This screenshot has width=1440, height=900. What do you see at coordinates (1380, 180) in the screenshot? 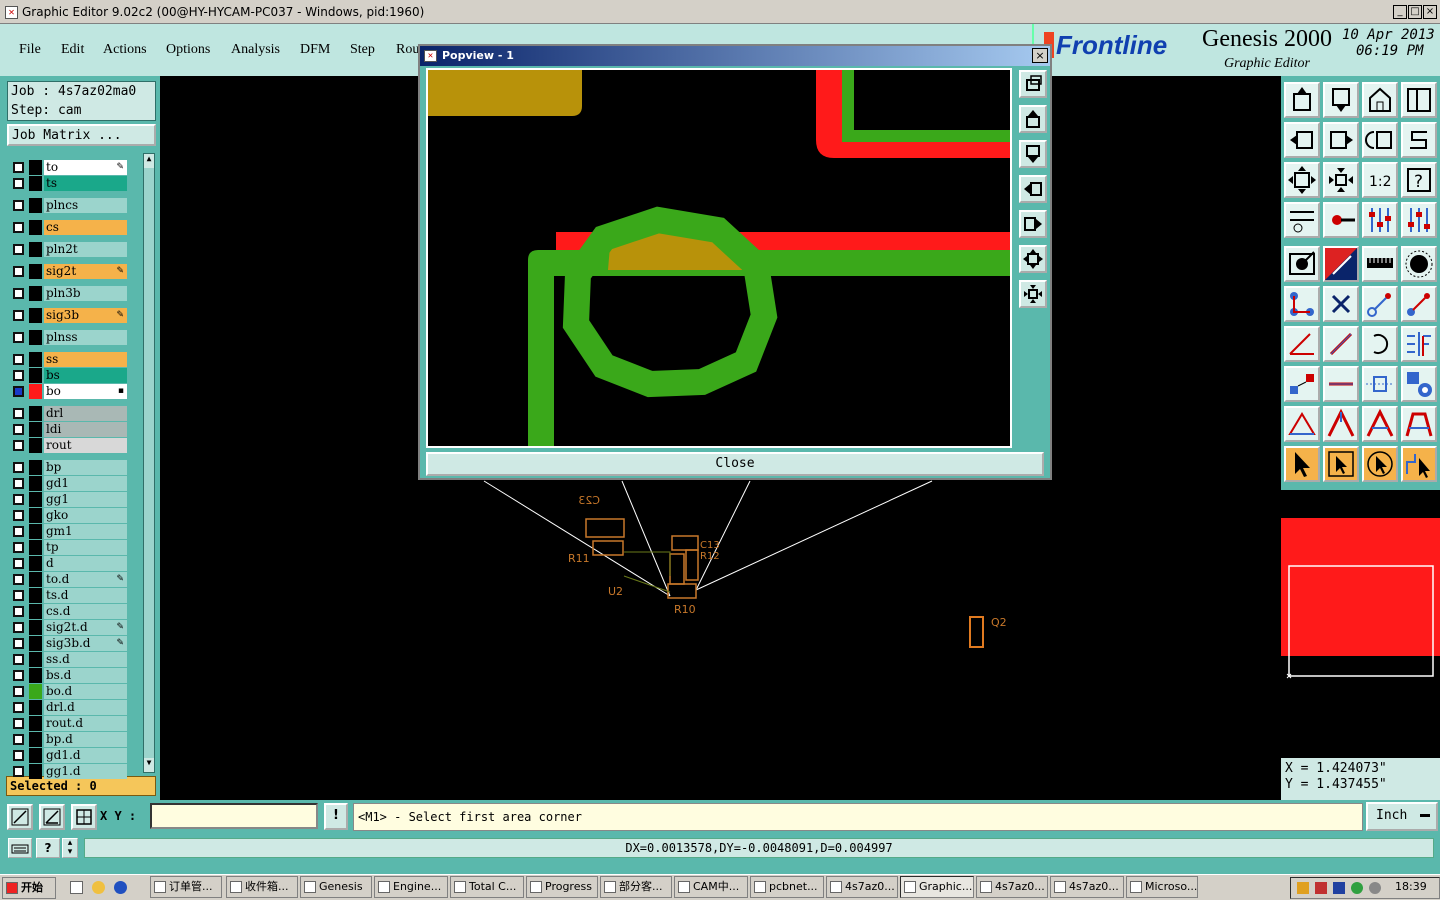
I see `one-to-one-icon: 1:2` at bounding box center [1380, 180].